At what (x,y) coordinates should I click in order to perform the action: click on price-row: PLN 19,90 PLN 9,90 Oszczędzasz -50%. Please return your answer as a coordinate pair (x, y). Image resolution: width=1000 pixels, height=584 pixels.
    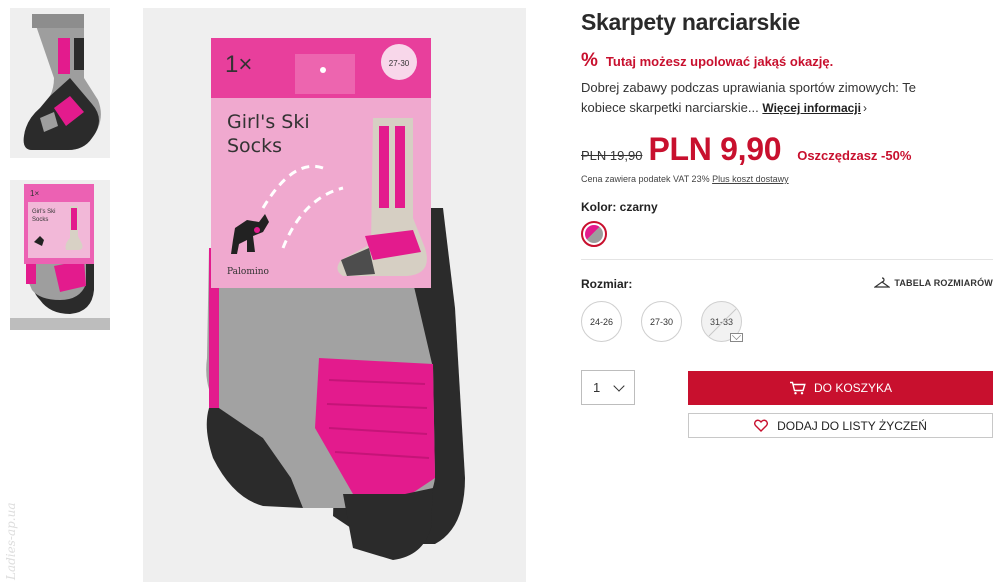
    Looking at the image, I should click on (746, 149).